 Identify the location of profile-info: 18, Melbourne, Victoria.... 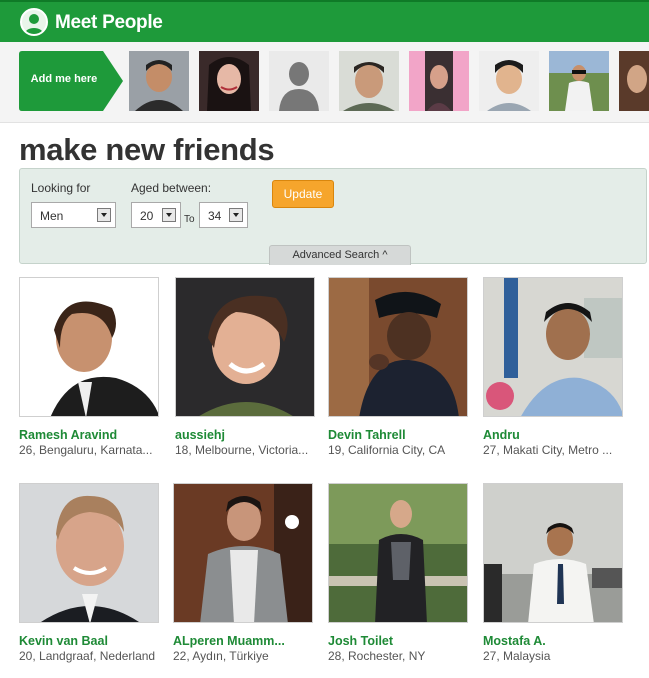
(242, 450).